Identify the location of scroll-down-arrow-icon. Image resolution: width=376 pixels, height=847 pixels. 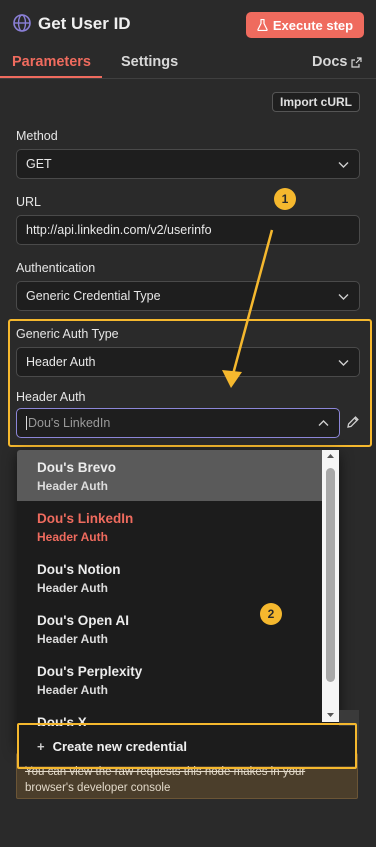
(330, 715).